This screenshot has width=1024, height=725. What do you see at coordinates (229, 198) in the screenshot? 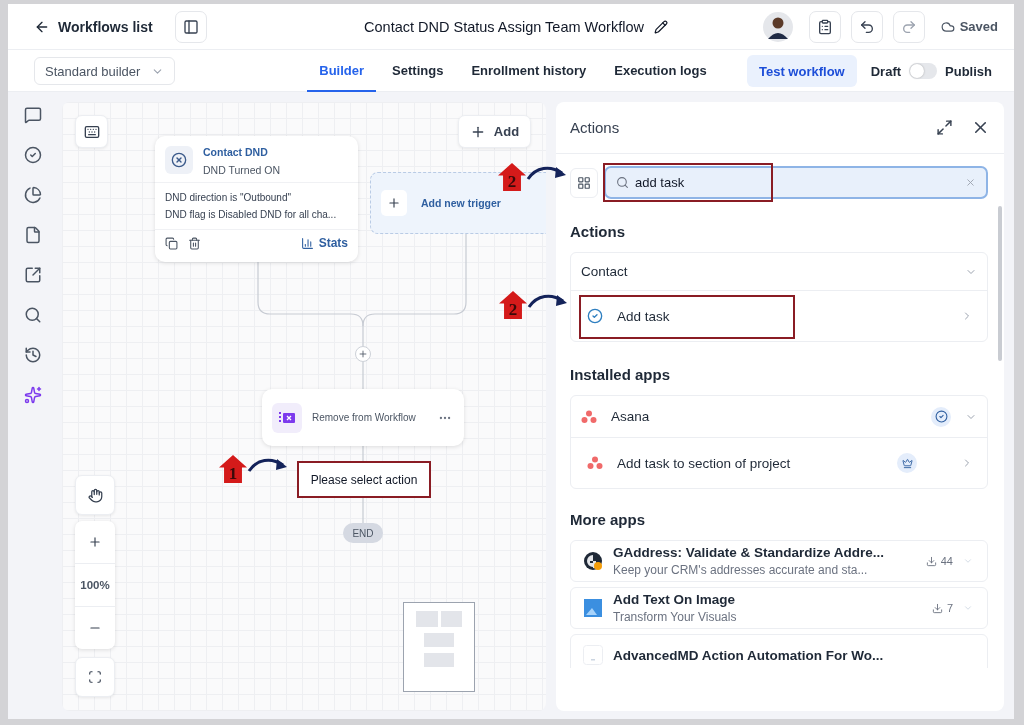
I see `trigger-condition: DND direction is "Outbound"` at bounding box center [229, 198].